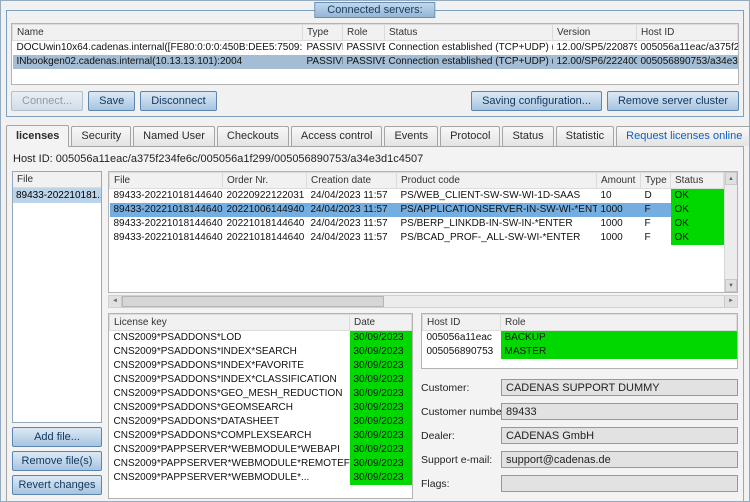  Describe the element at coordinates (38, 136) in the screenshot. I see `tab-licenses: licenses` at that location.